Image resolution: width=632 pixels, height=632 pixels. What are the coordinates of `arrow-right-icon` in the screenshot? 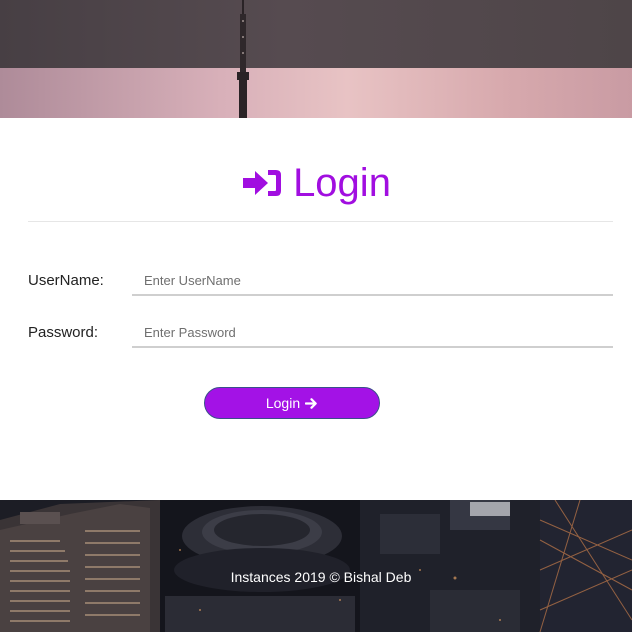 It's located at (311, 403).